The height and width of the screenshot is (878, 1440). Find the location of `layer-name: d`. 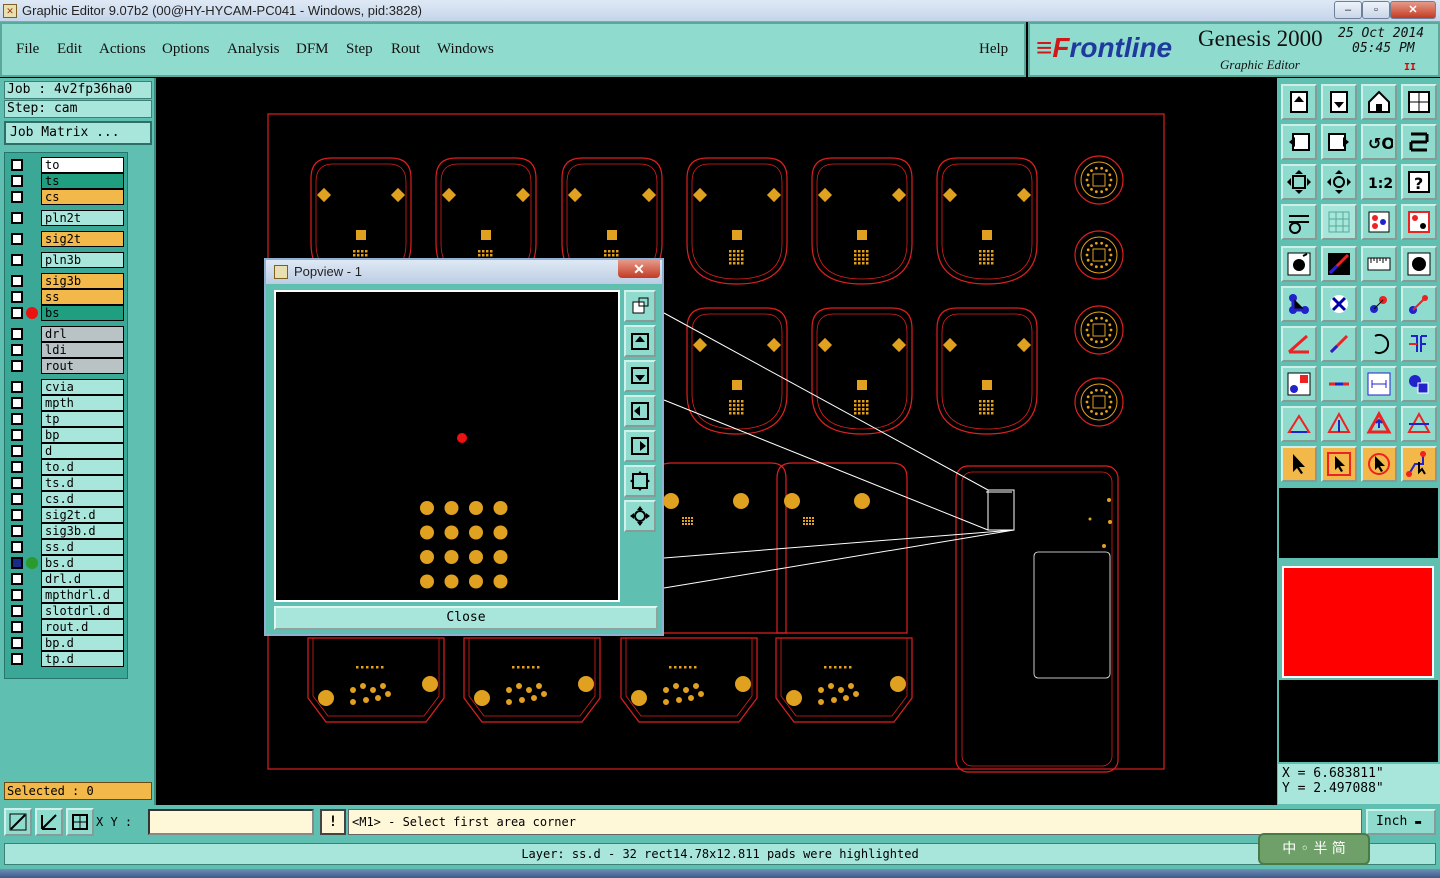

layer-name: d is located at coordinates (82, 451).